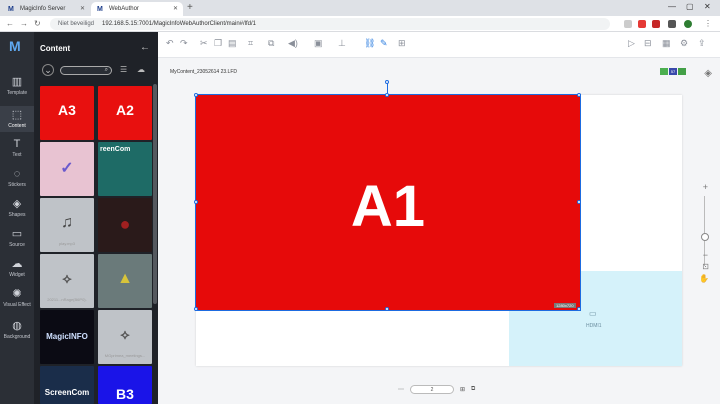 The width and height of the screenshot is (720, 404). Describe the element at coordinates (141, 69) in the screenshot. I see `upload-icon: ☁` at that location.